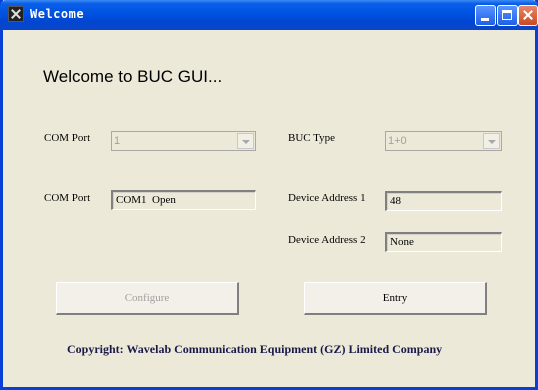 This screenshot has width=538, height=390. I want to click on title-bar: Welcome, so click(269, 15).